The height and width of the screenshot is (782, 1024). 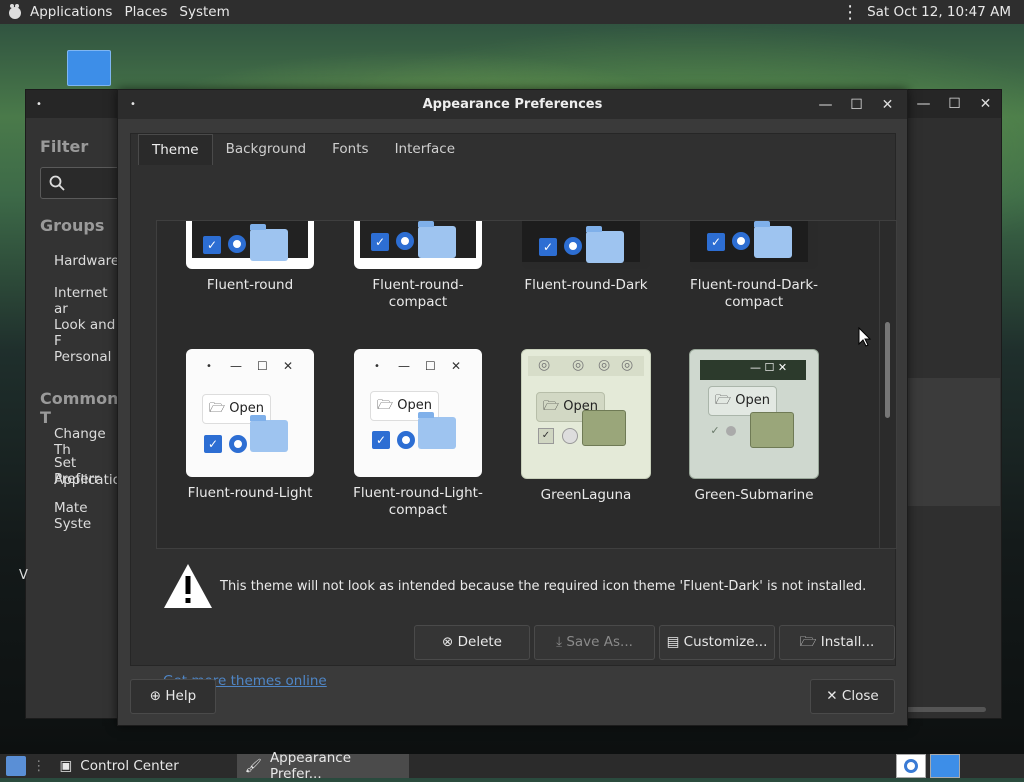 What do you see at coordinates (57, 183) in the screenshot?
I see `search-icon` at bounding box center [57, 183].